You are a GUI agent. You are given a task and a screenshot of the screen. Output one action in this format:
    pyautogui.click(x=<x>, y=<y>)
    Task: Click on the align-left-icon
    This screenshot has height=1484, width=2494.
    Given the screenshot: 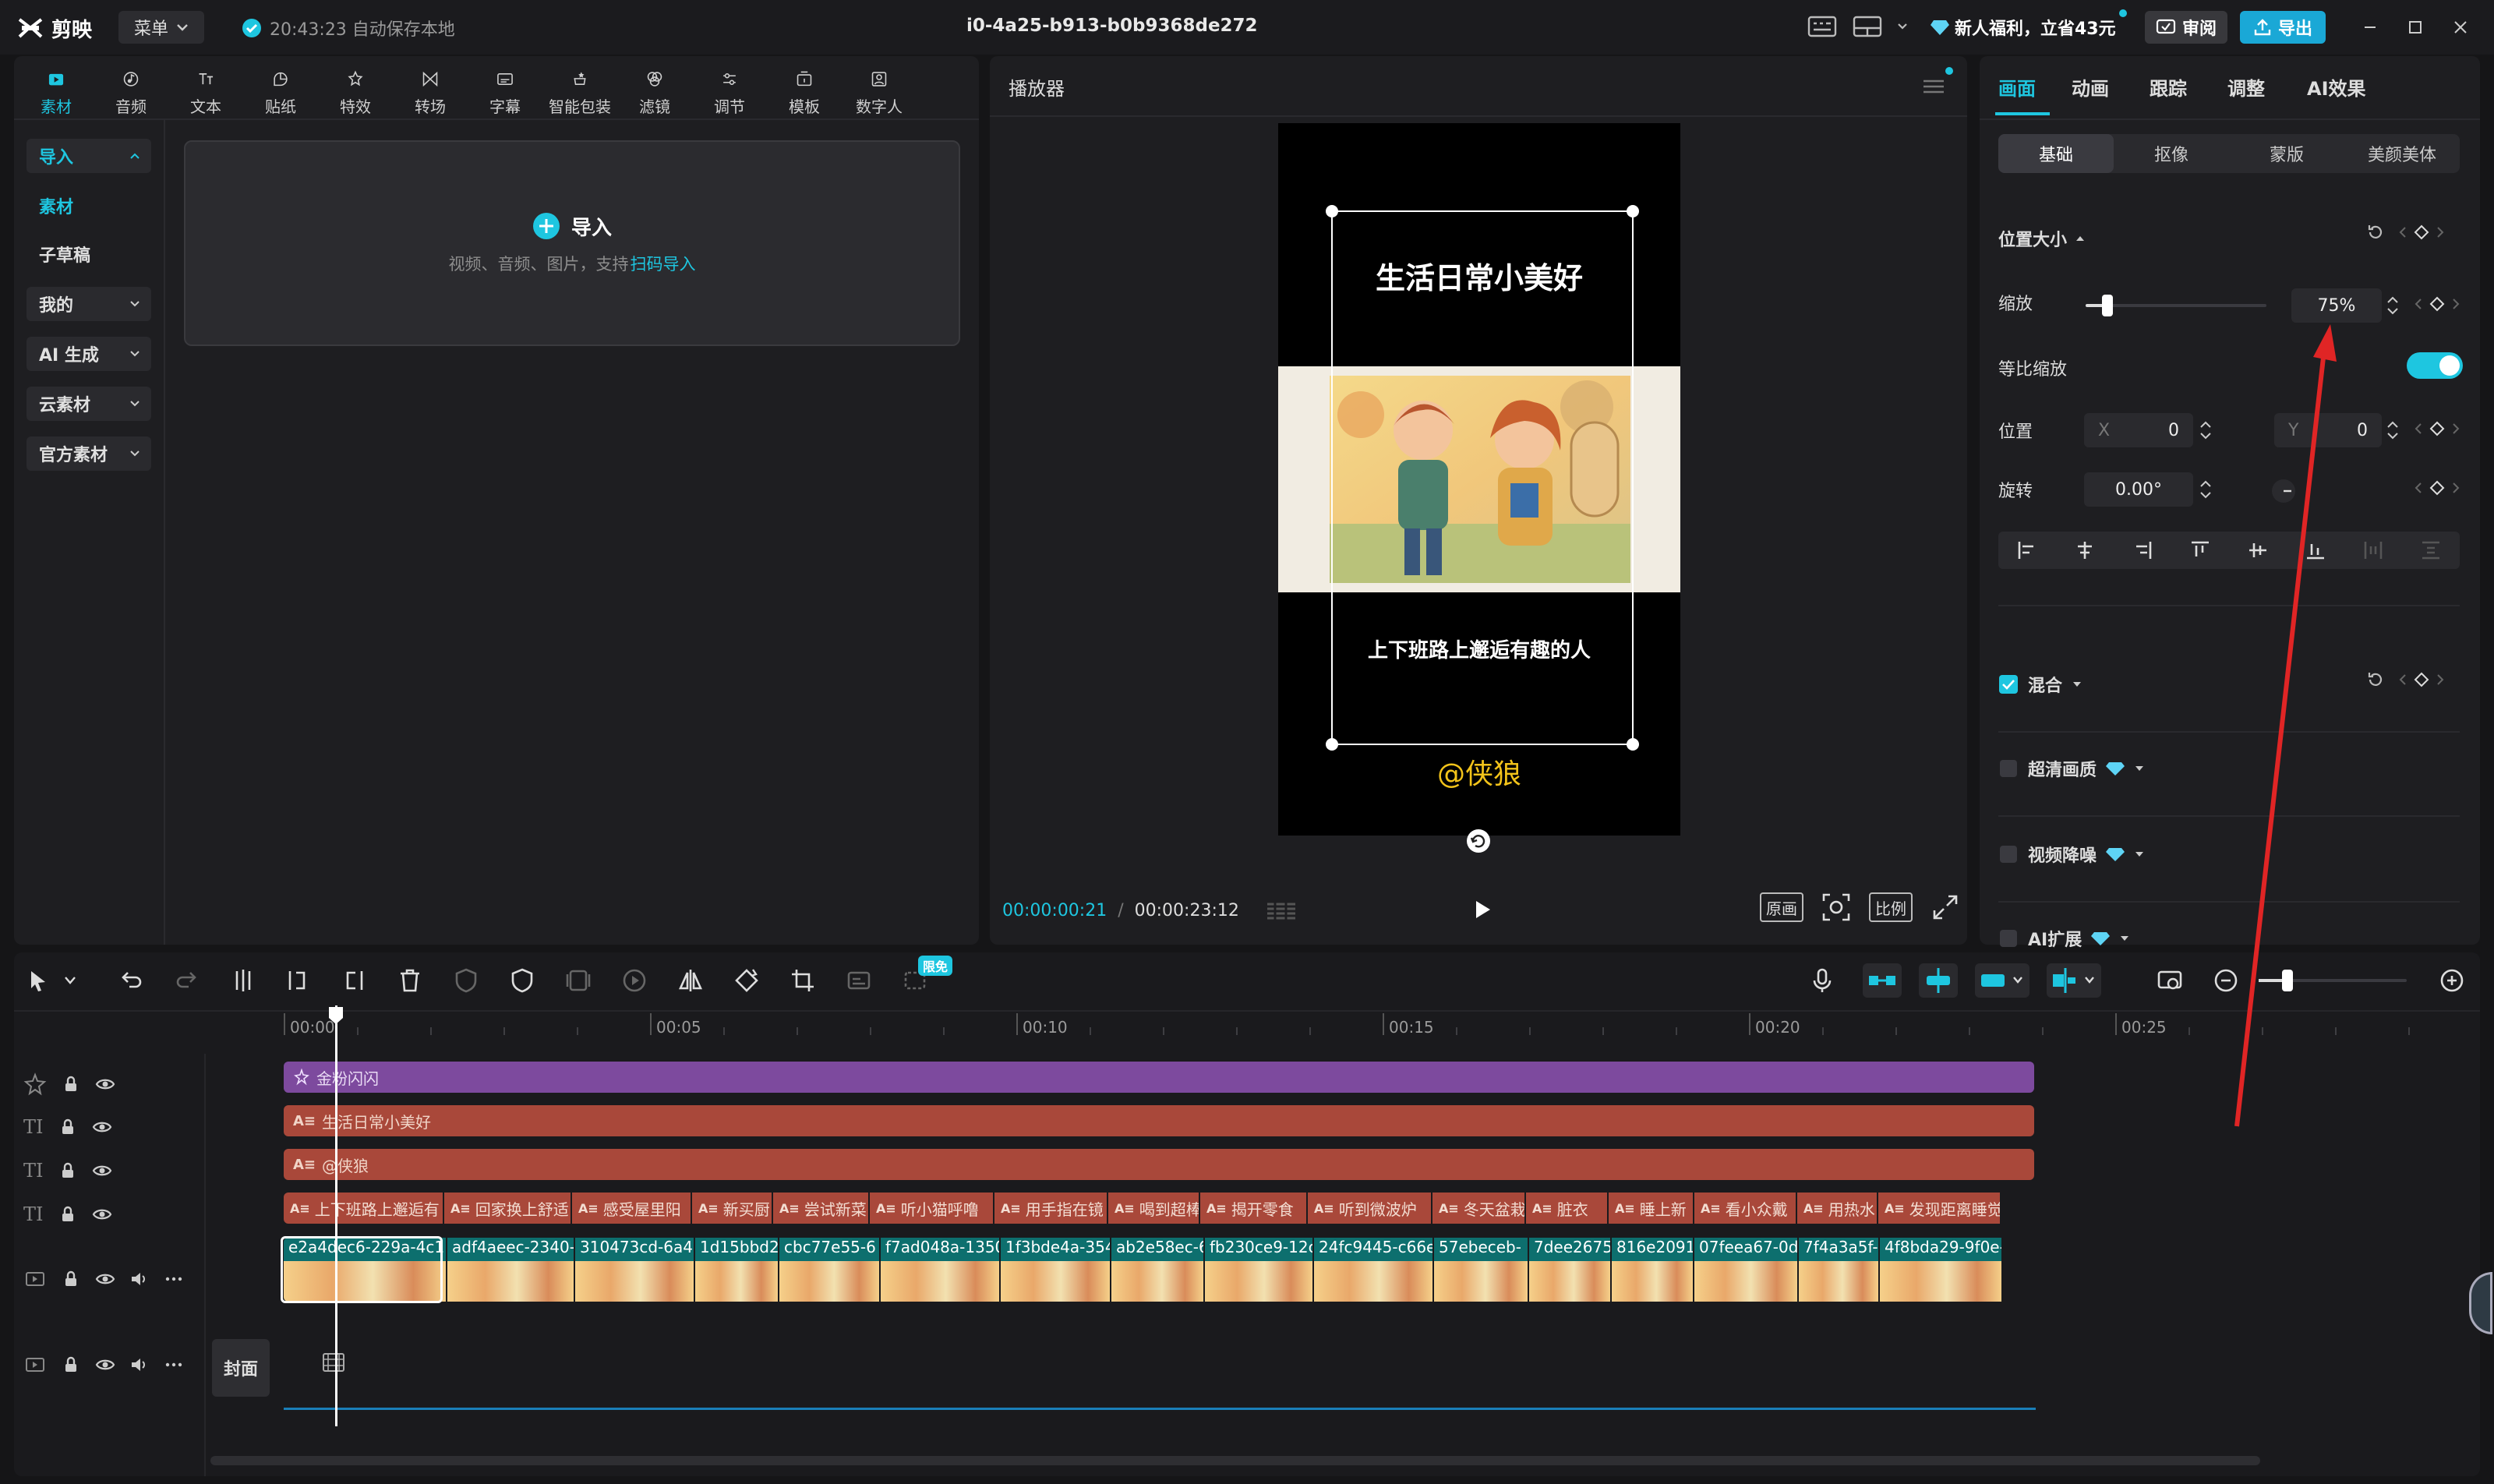 What is the action you would take?
    pyautogui.click(x=2027, y=550)
    